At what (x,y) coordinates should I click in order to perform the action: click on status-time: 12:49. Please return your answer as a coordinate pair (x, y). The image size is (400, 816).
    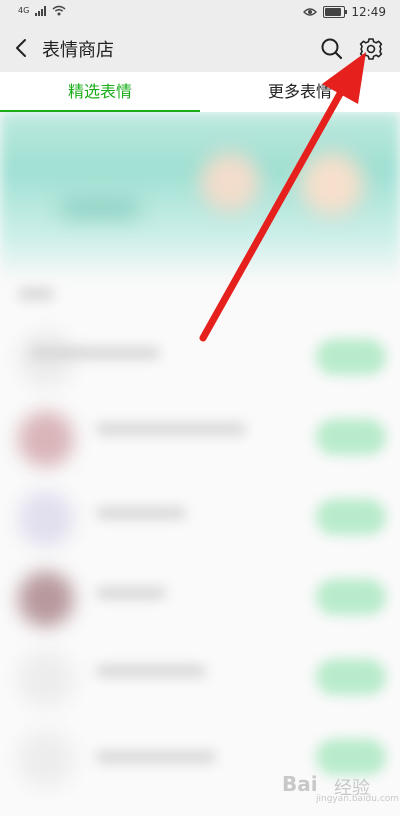
    Looking at the image, I should click on (368, 12).